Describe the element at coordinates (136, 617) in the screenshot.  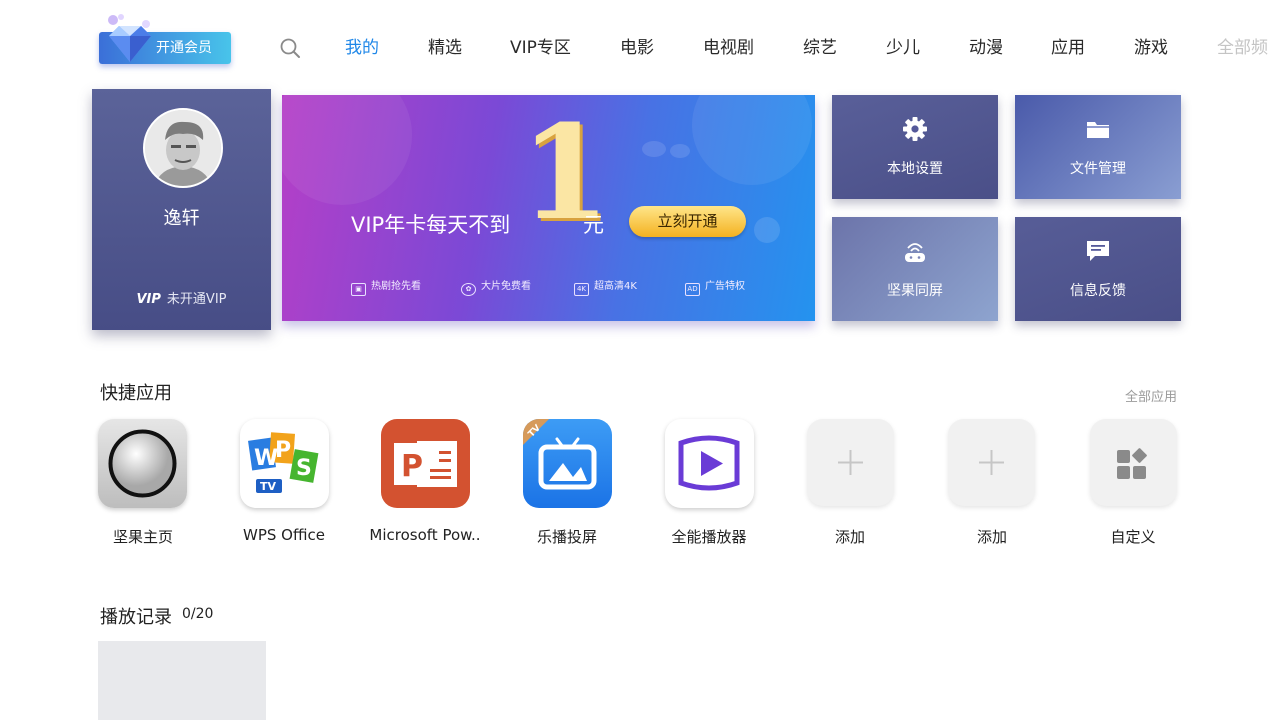
I see `play-history-title: 播放记录` at that location.